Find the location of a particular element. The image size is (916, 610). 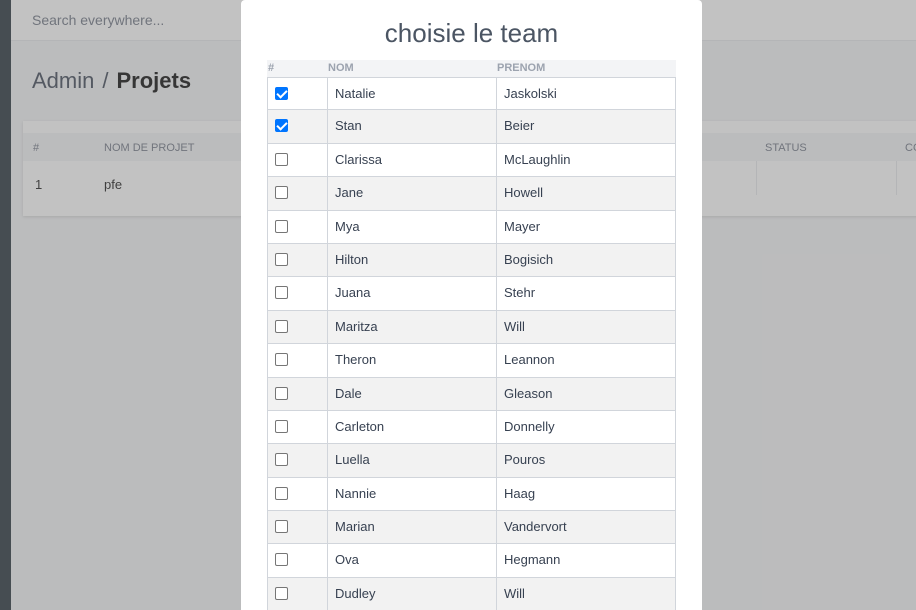

table-row: Juana Stehr is located at coordinates (471, 294).